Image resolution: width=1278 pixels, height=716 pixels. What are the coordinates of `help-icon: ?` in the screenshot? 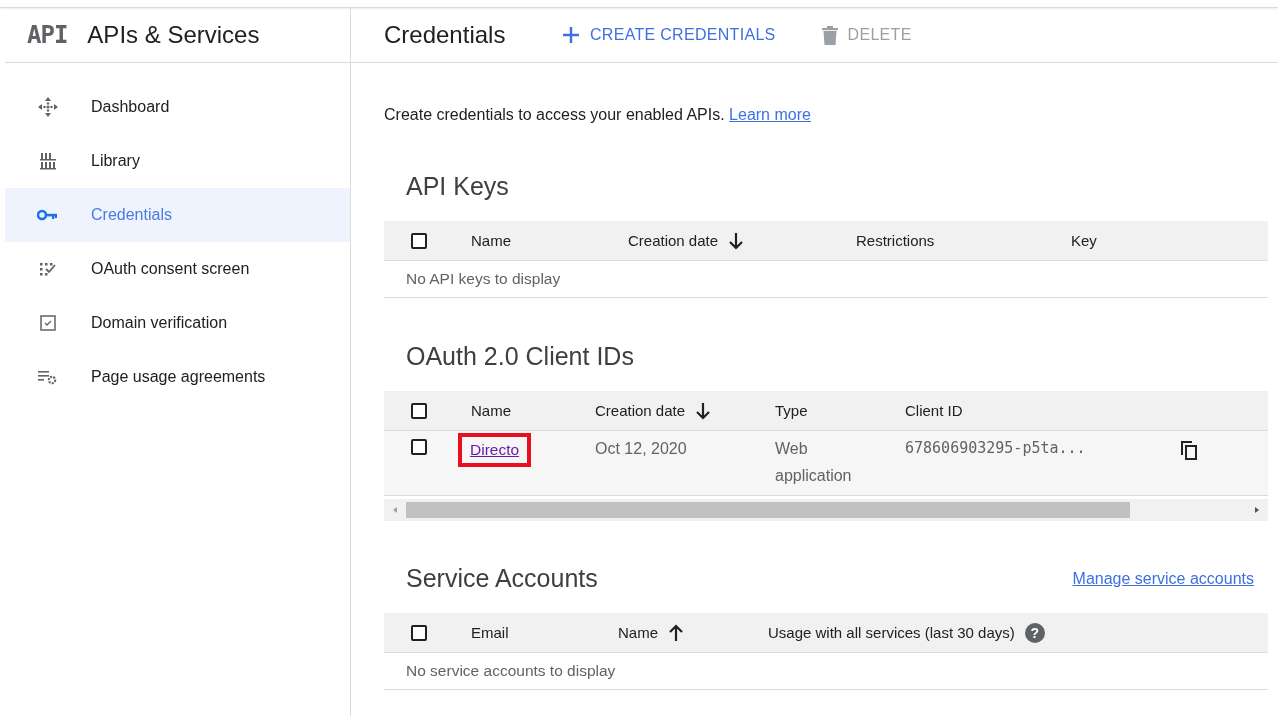 It's located at (1034, 632).